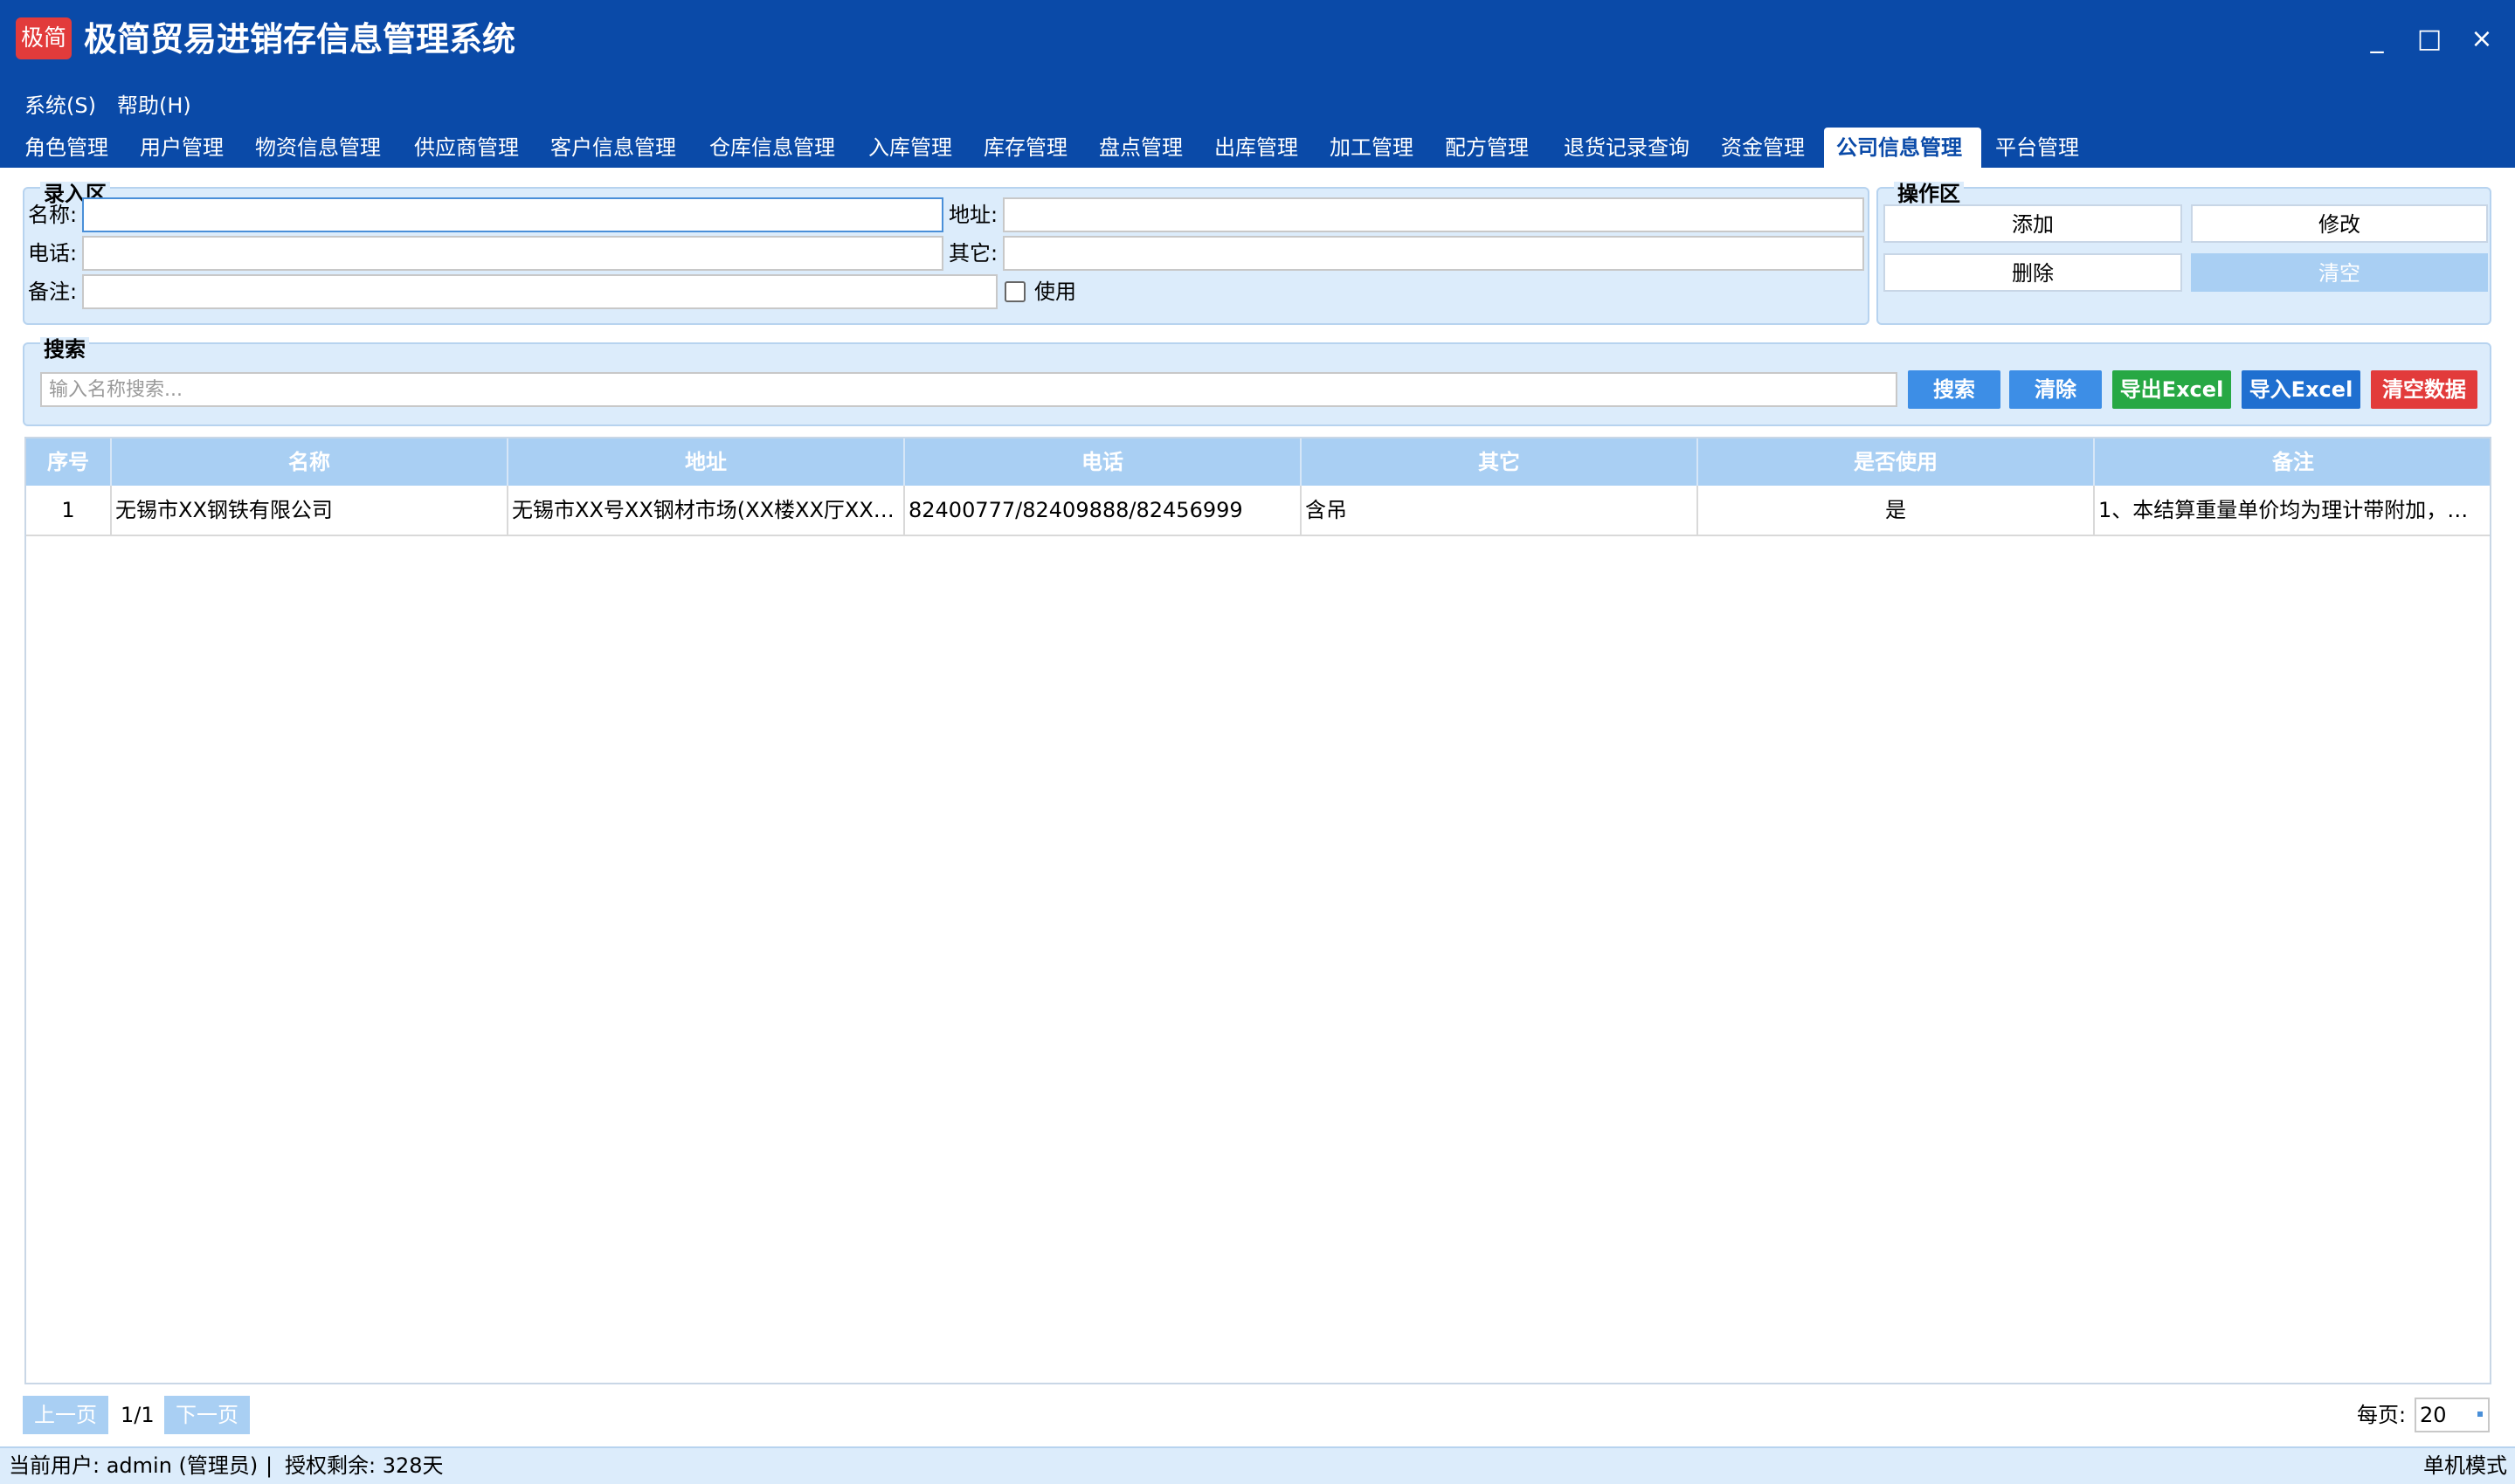 The image size is (2515, 1484). I want to click on other-input, so click(1433, 253).